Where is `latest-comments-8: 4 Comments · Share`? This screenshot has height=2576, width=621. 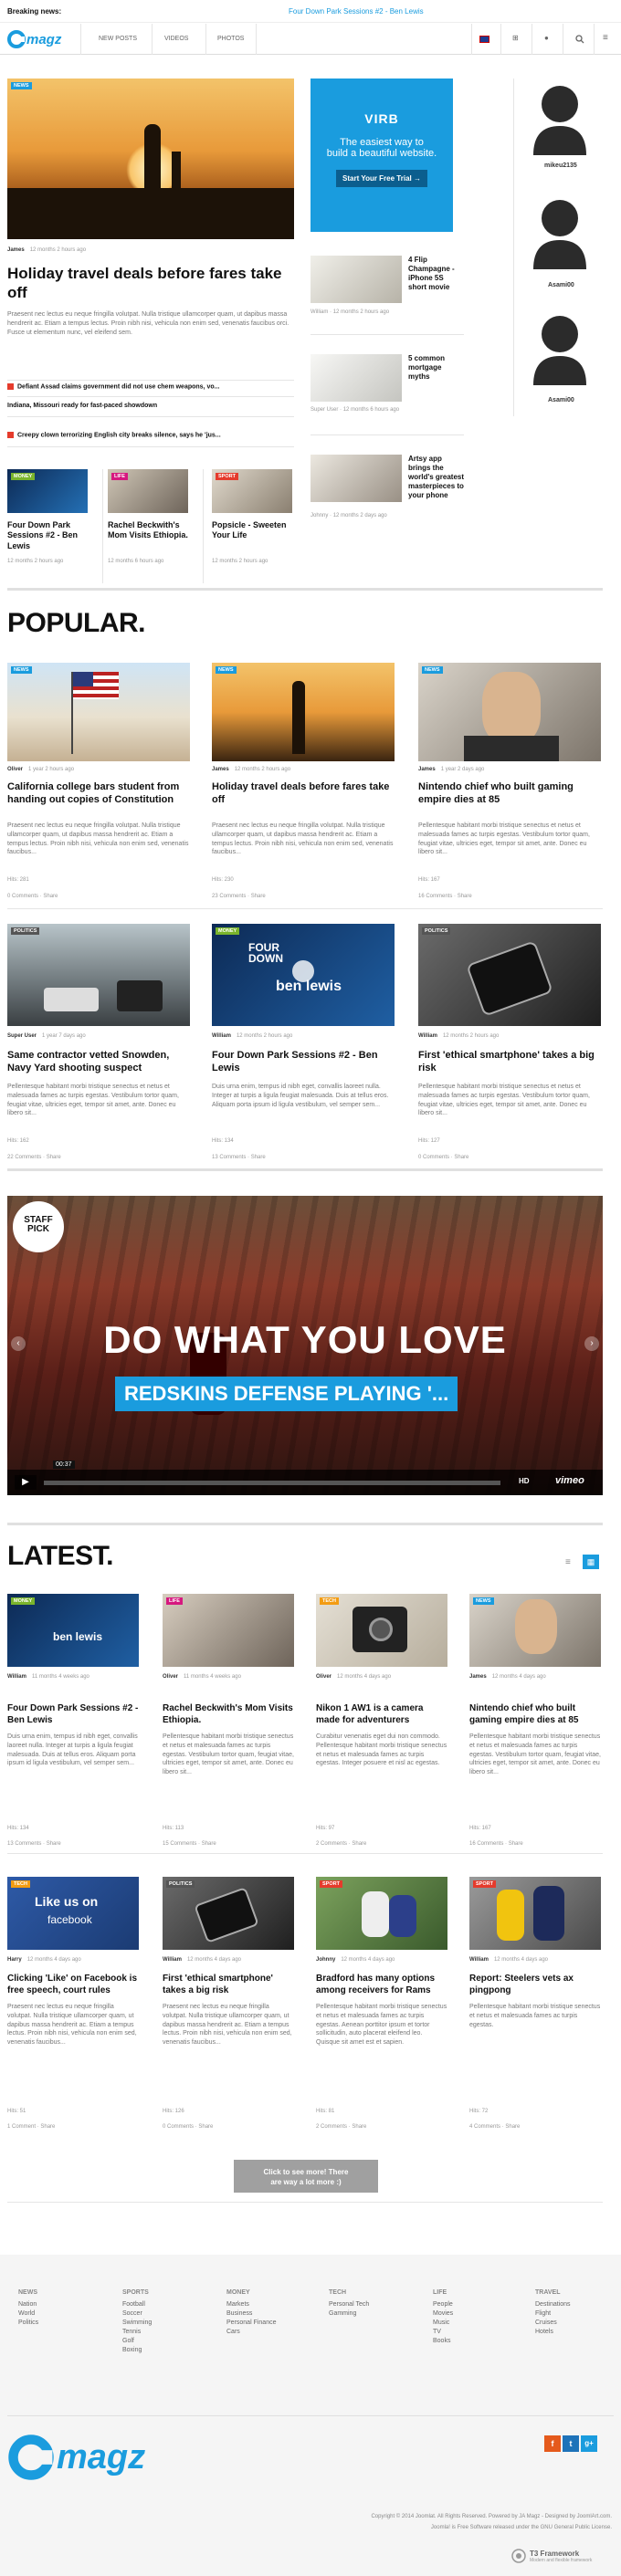 latest-comments-8: 4 Comments · Share is located at coordinates (494, 2127).